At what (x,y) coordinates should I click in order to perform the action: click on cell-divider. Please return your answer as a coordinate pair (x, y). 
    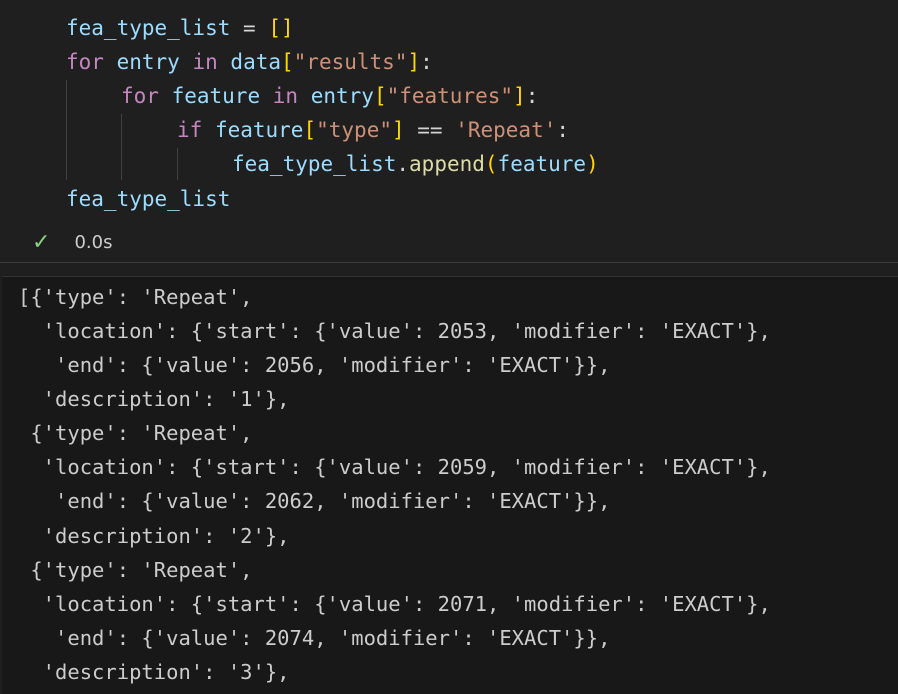
    Looking at the image, I should click on (449, 269).